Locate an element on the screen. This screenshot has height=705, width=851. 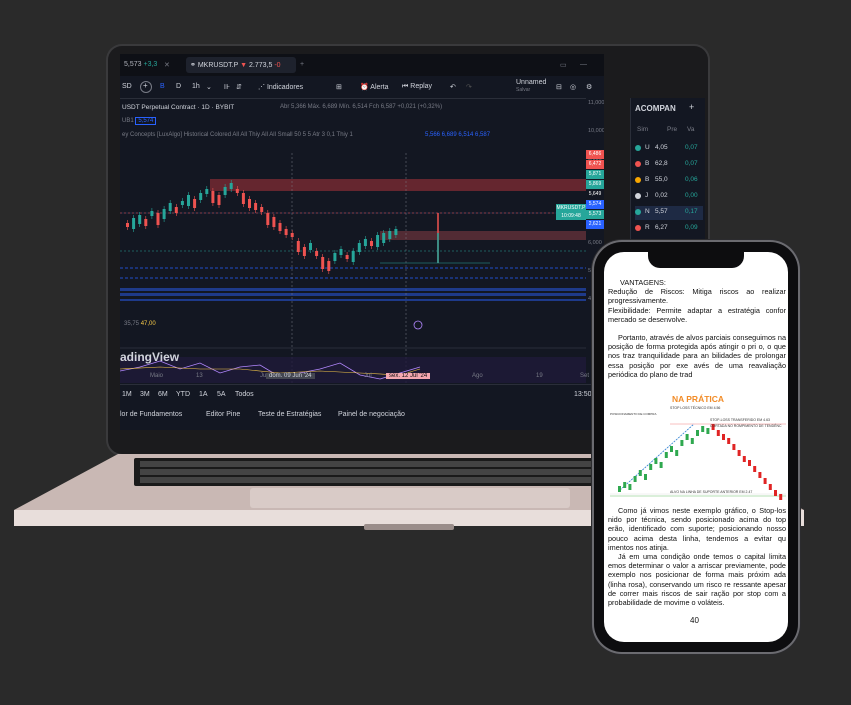
indicator-values: 5,566 6,689 6,514 6,587 is located at coordinates (458, 135).